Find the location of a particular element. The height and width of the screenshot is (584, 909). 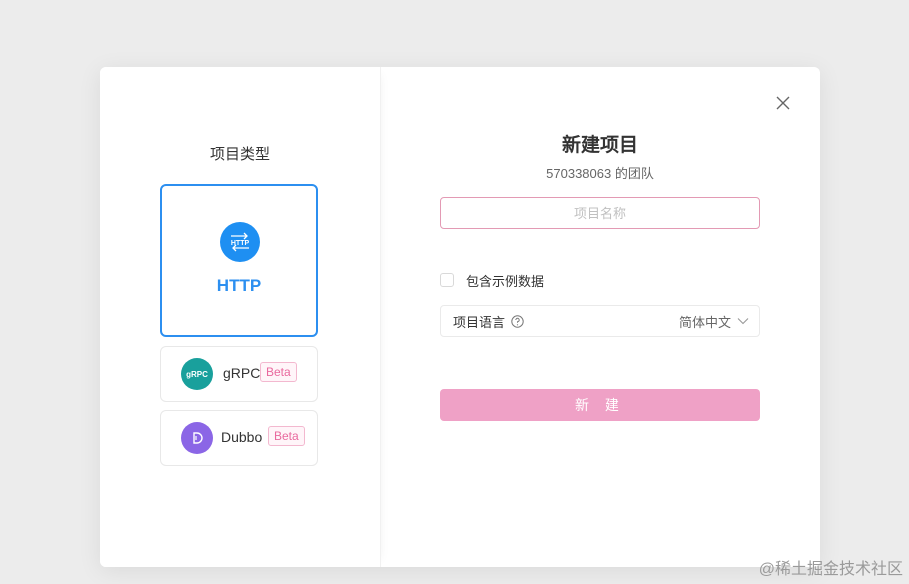

grpc-icon: gRPC is located at coordinates (197, 374).